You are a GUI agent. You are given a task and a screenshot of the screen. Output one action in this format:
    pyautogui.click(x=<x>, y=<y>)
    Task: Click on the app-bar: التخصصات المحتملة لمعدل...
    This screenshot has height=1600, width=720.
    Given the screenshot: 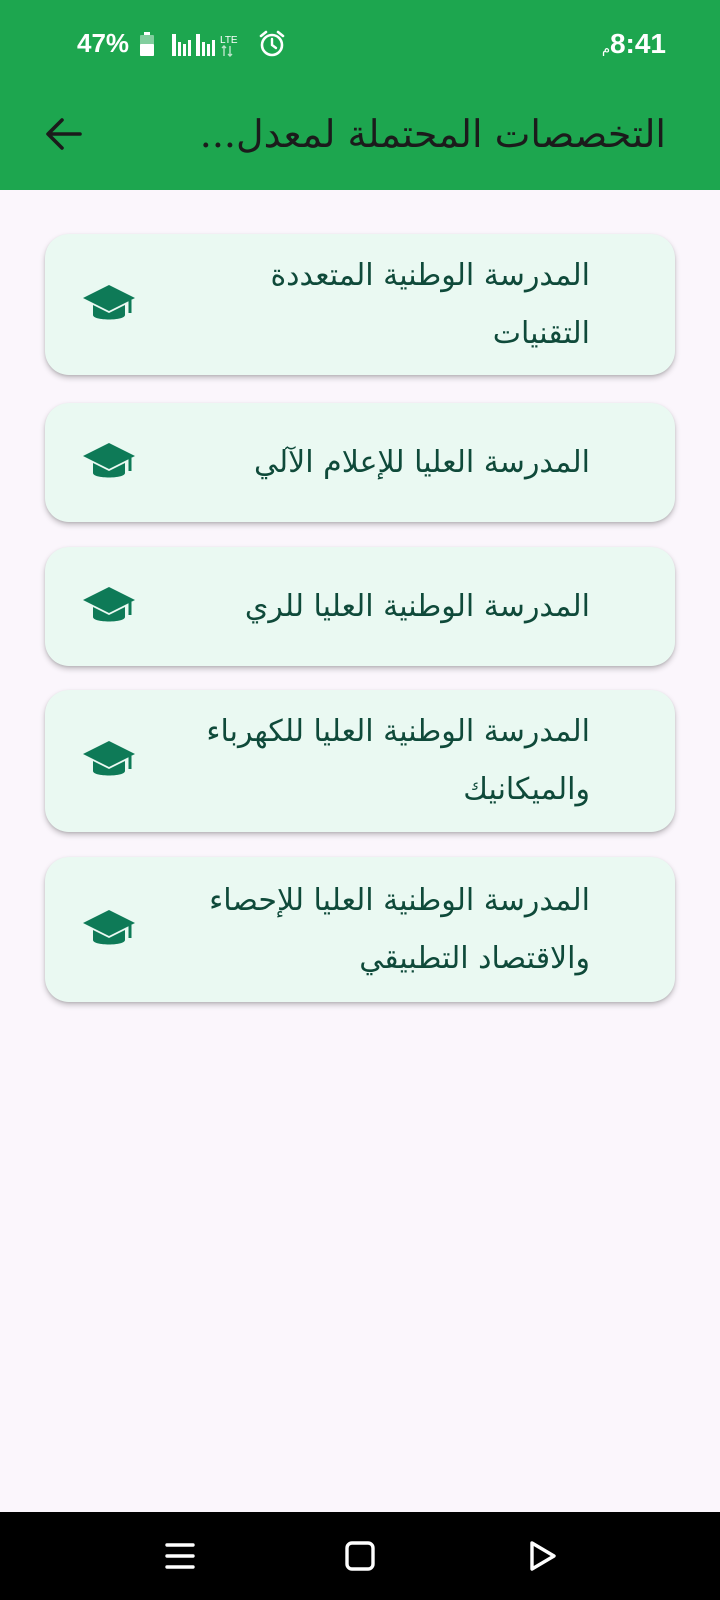 What is the action you would take?
    pyautogui.click(x=360, y=140)
    